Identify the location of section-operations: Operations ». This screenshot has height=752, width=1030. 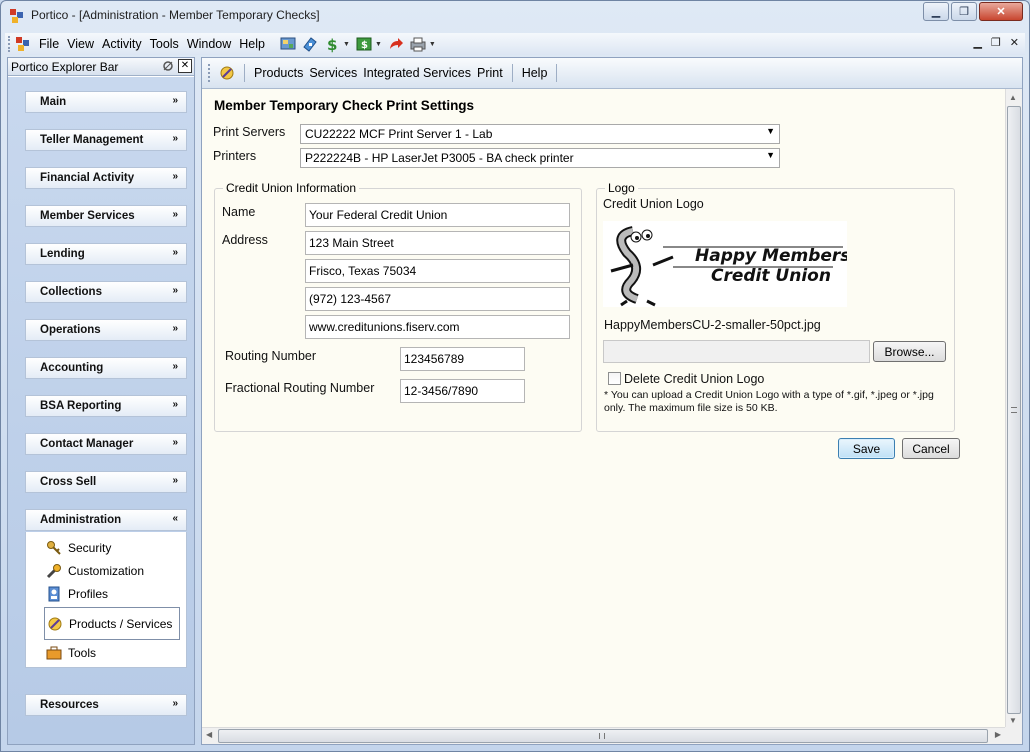
(106, 330).